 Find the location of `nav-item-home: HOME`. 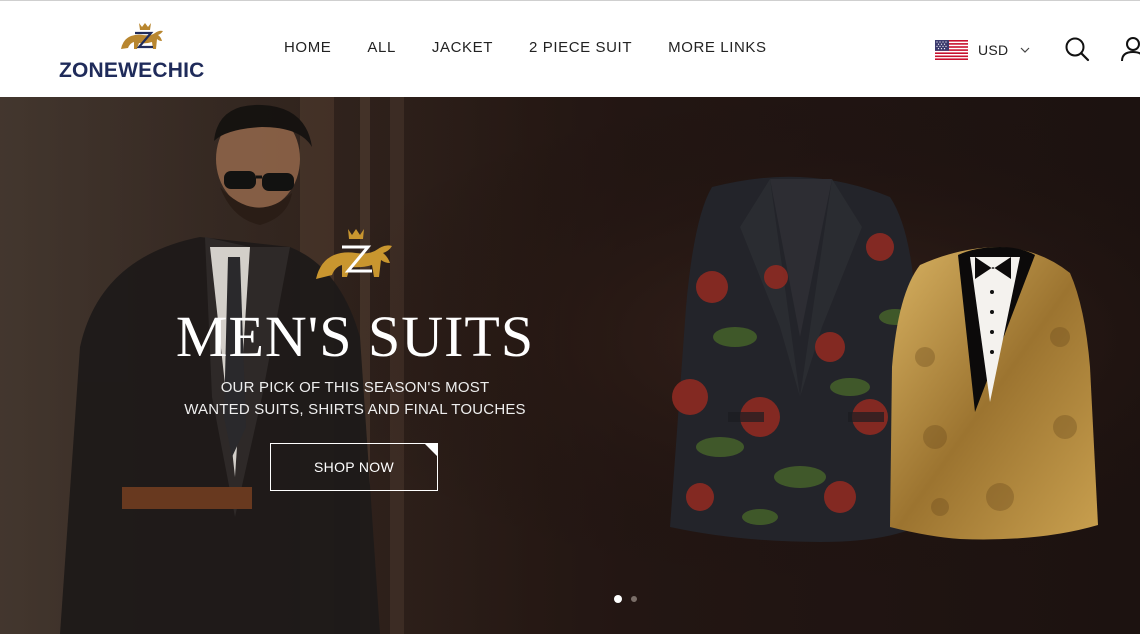

nav-item-home: HOME is located at coordinates (307, 50).